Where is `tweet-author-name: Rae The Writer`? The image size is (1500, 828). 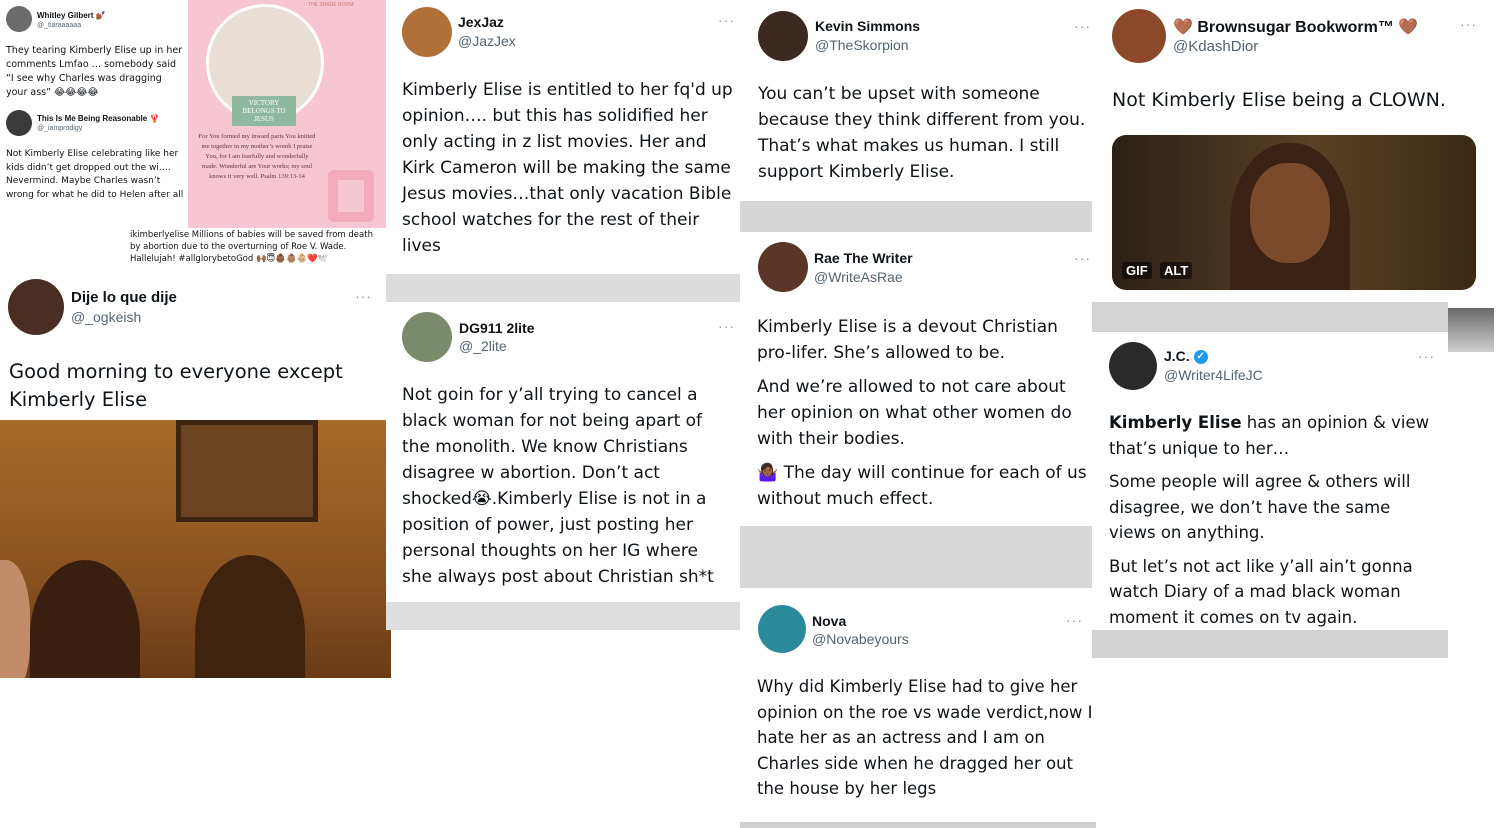 tweet-author-name: Rae The Writer is located at coordinates (863, 258).